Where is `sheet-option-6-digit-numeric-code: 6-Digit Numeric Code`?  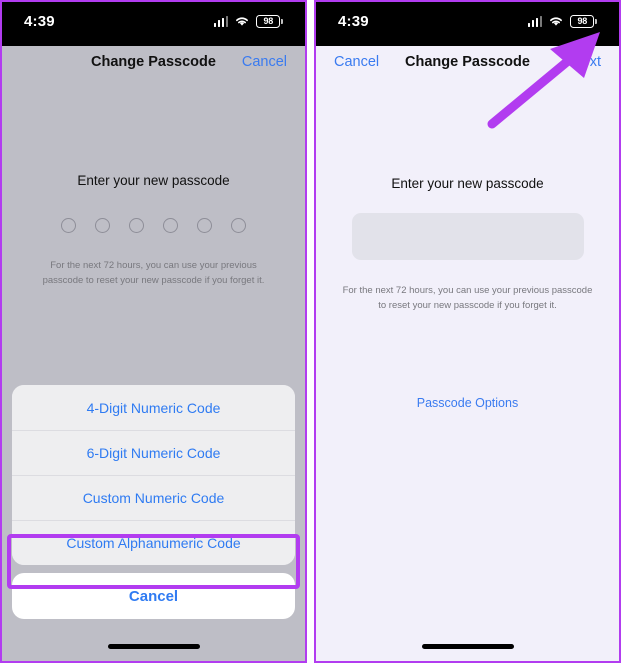
sheet-option-6-digit-numeric-code: 6-Digit Numeric Code is located at coordinates (153, 452).